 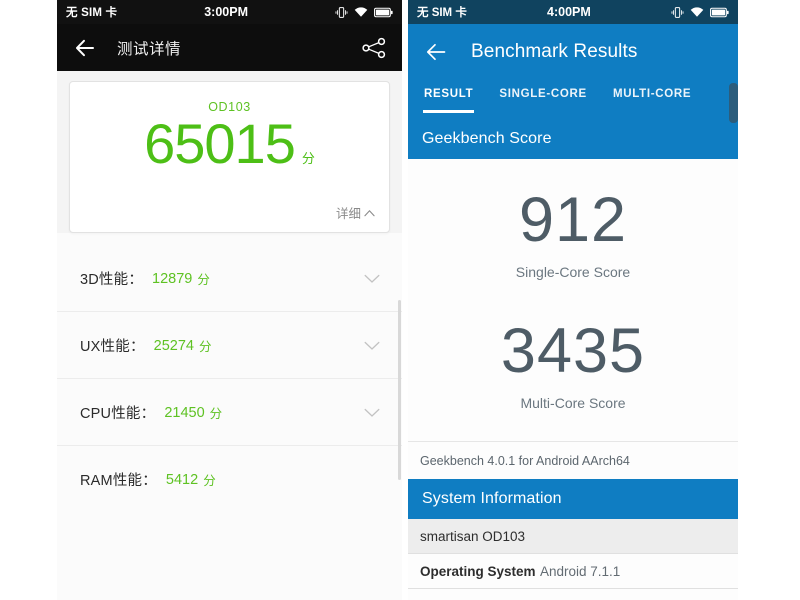 I want to click on total-score-value: 65015, so click(x=220, y=143).